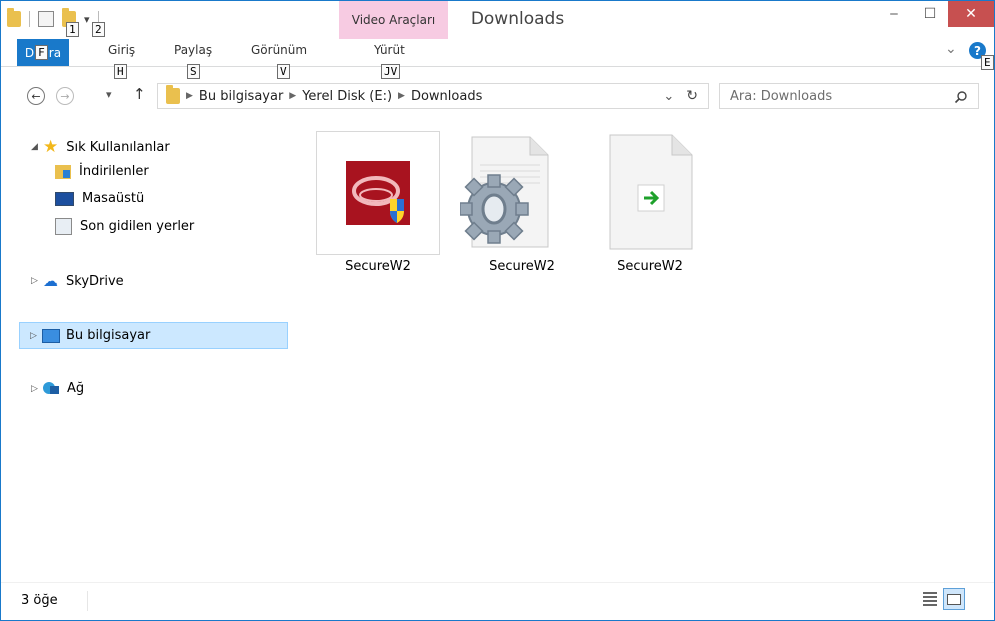  Describe the element at coordinates (961, 97) in the screenshot. I see `search-icon` at that location.